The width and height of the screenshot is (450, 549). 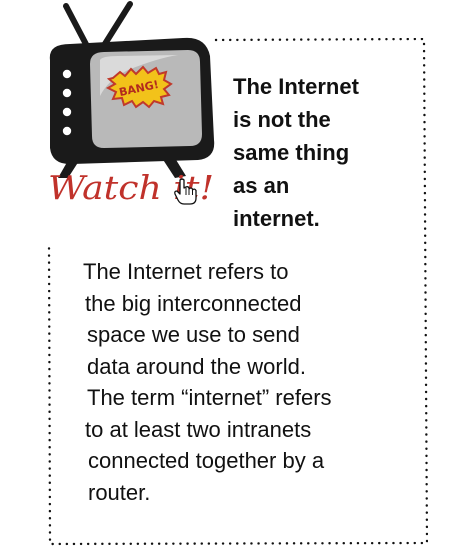 What do you see at coordinates (209, 397) in the screenshot?
I see `body-line: The term “internet” refers` at bounding box center [209, 397].